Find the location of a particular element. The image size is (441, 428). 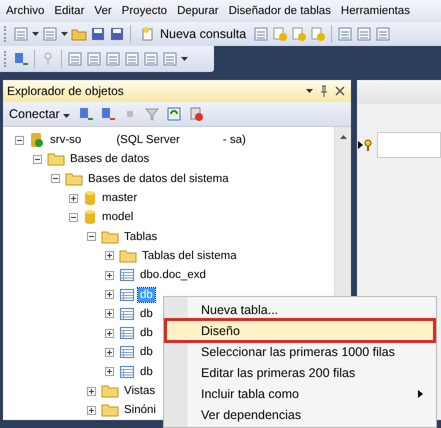

save-icon is located at coordinates (98, 34).